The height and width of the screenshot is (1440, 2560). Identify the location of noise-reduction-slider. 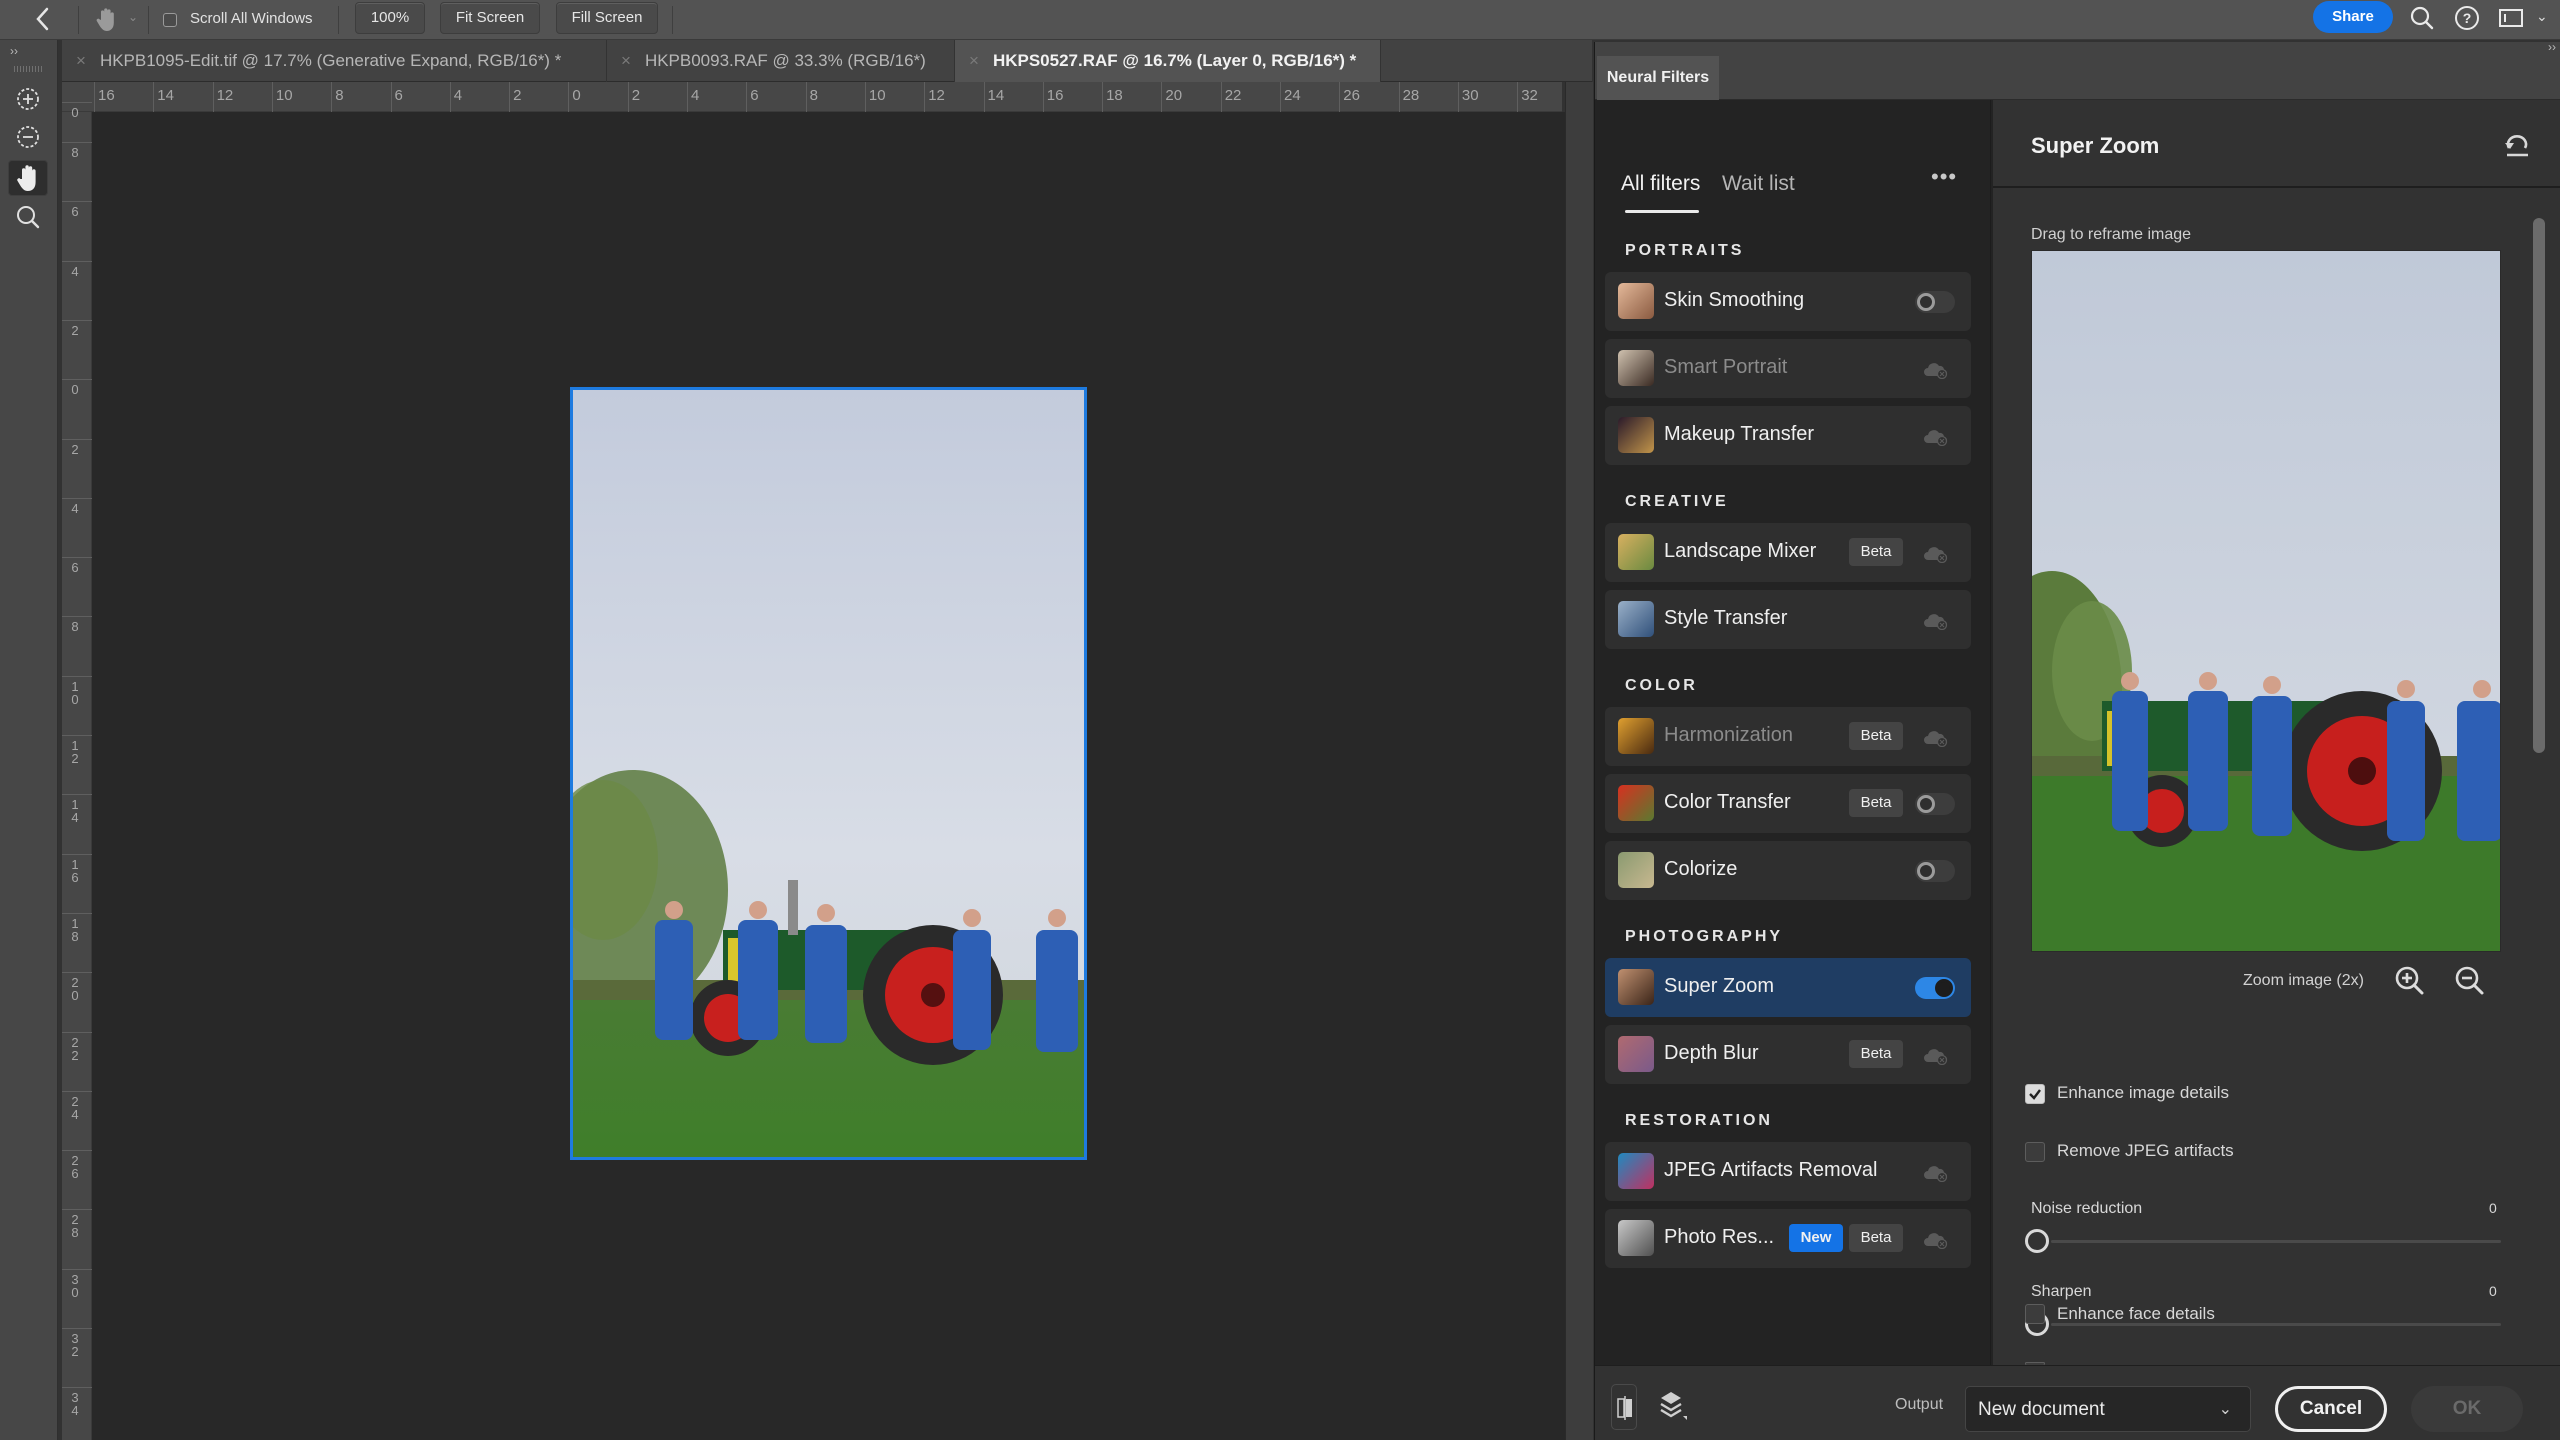
(2037, 1241).